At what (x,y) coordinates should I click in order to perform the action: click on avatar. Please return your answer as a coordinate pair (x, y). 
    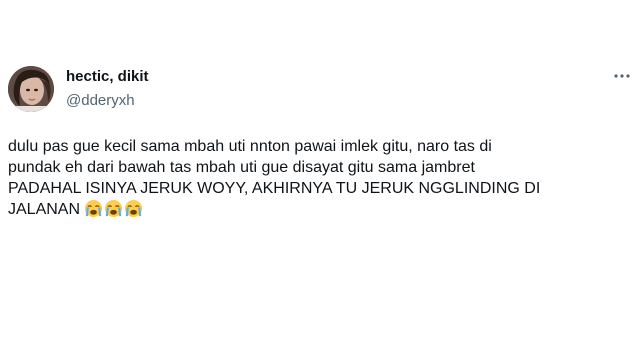
    Looking at the image, I should click on (31, 89).